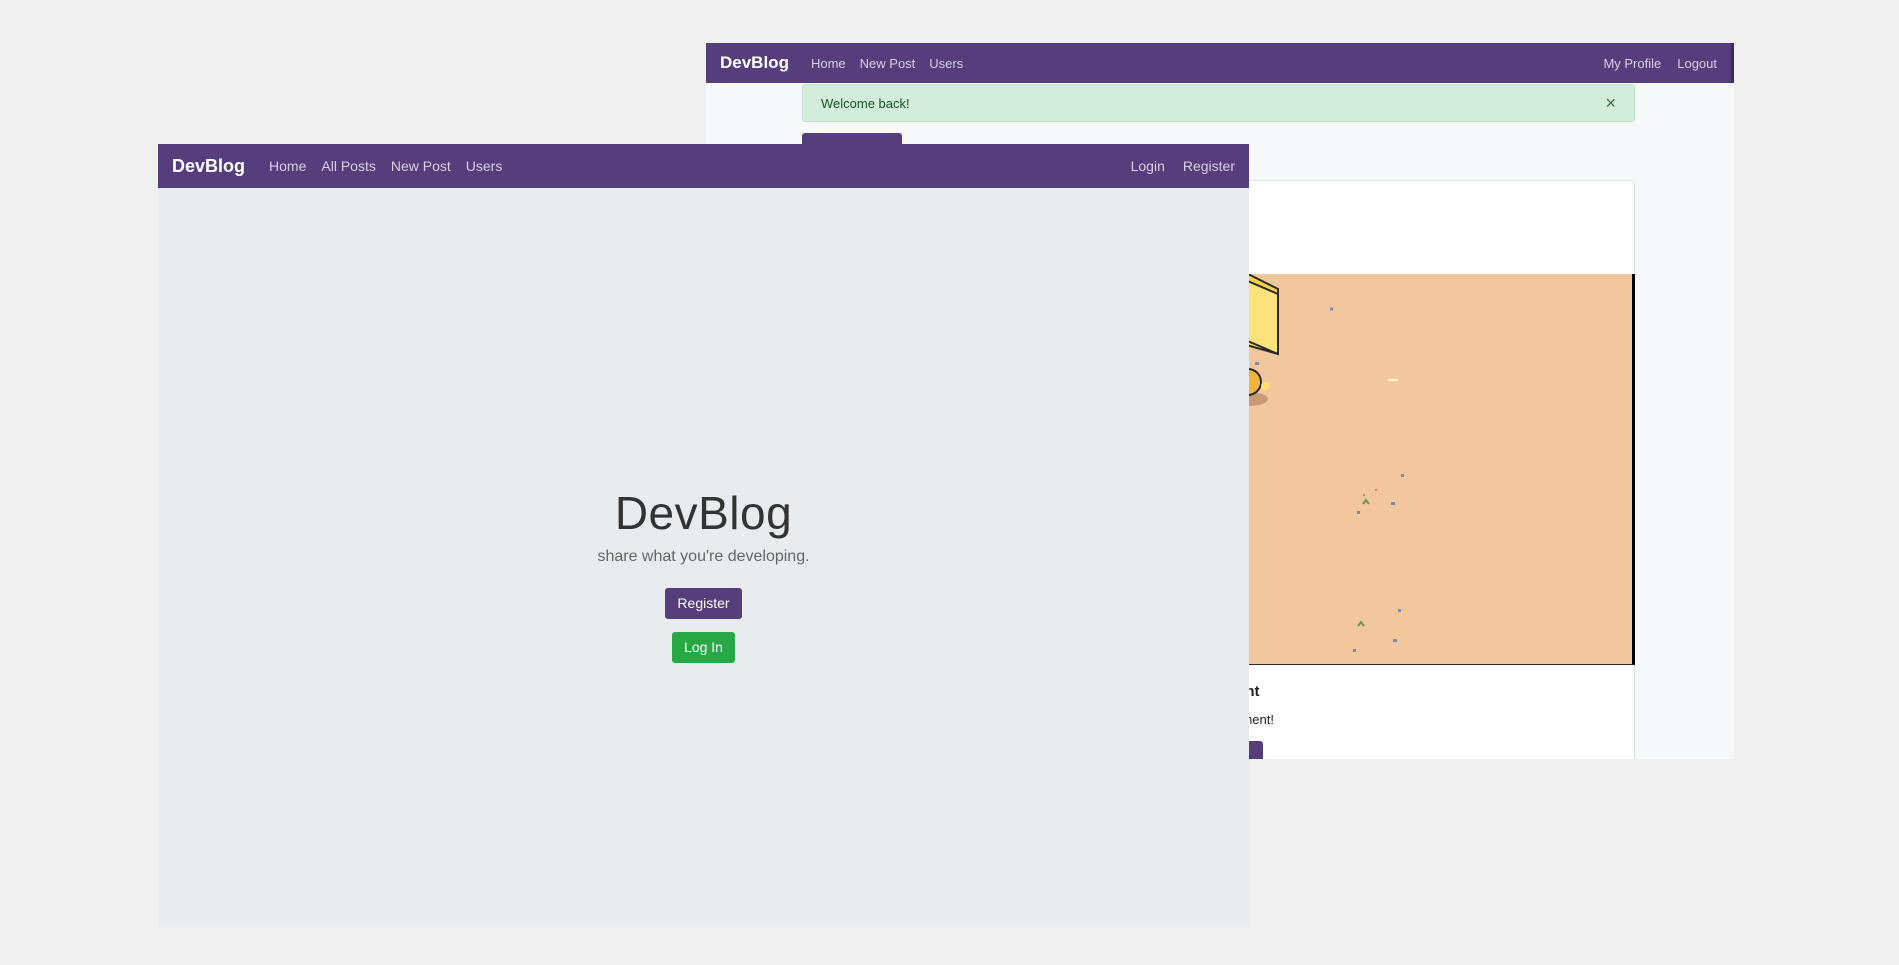 The height and width of the screenshot is (965, 1899). Describe the element at coordinates (1610, 103) in the screenshot. I see `close-icon: ×` at that location.